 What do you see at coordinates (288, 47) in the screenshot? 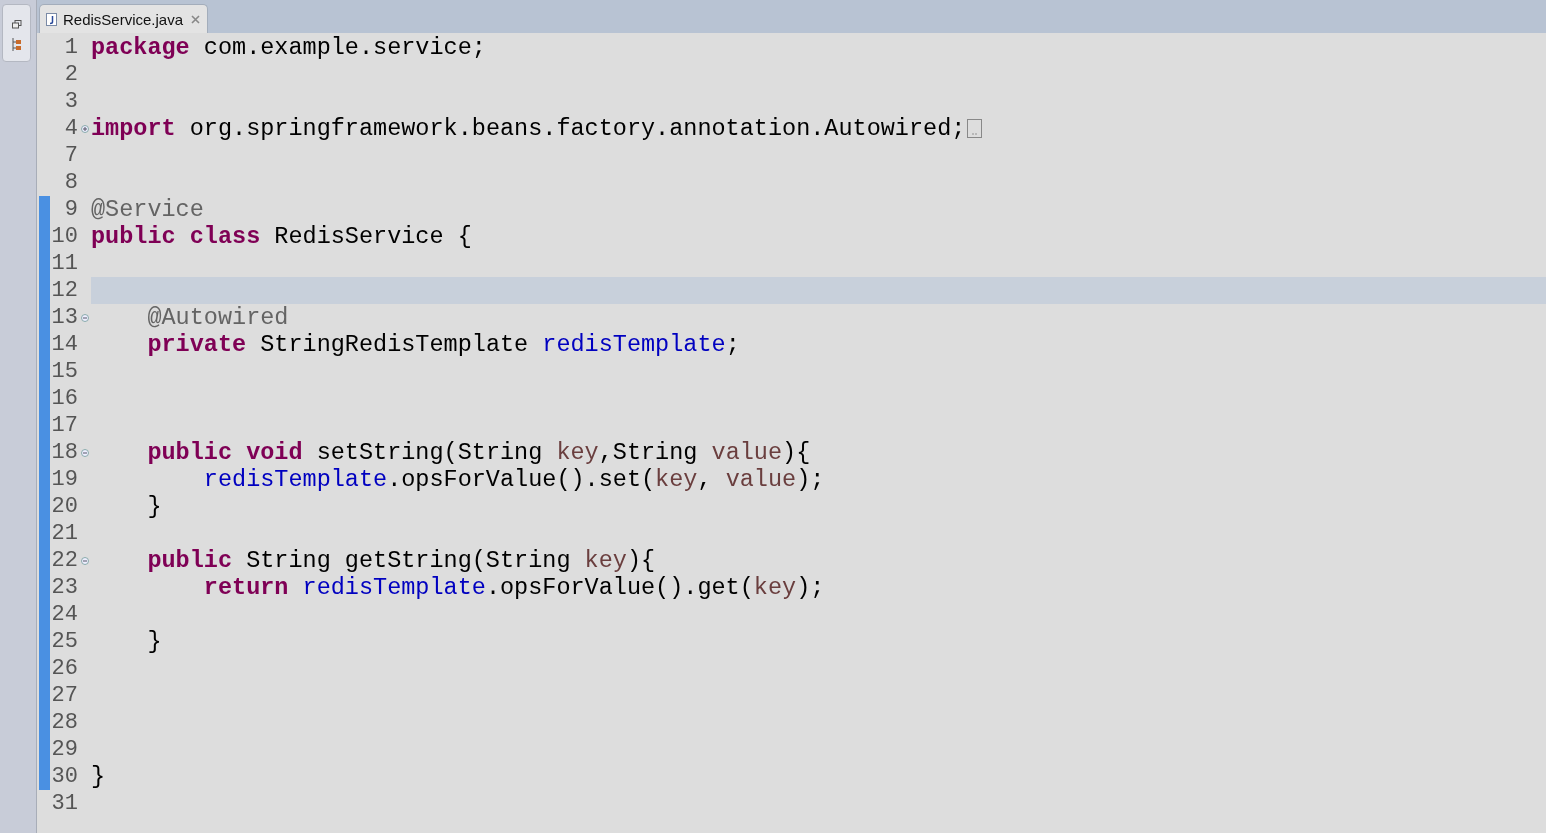
I see `code-line: package com.example.service;` at bounding box center [288, 47].